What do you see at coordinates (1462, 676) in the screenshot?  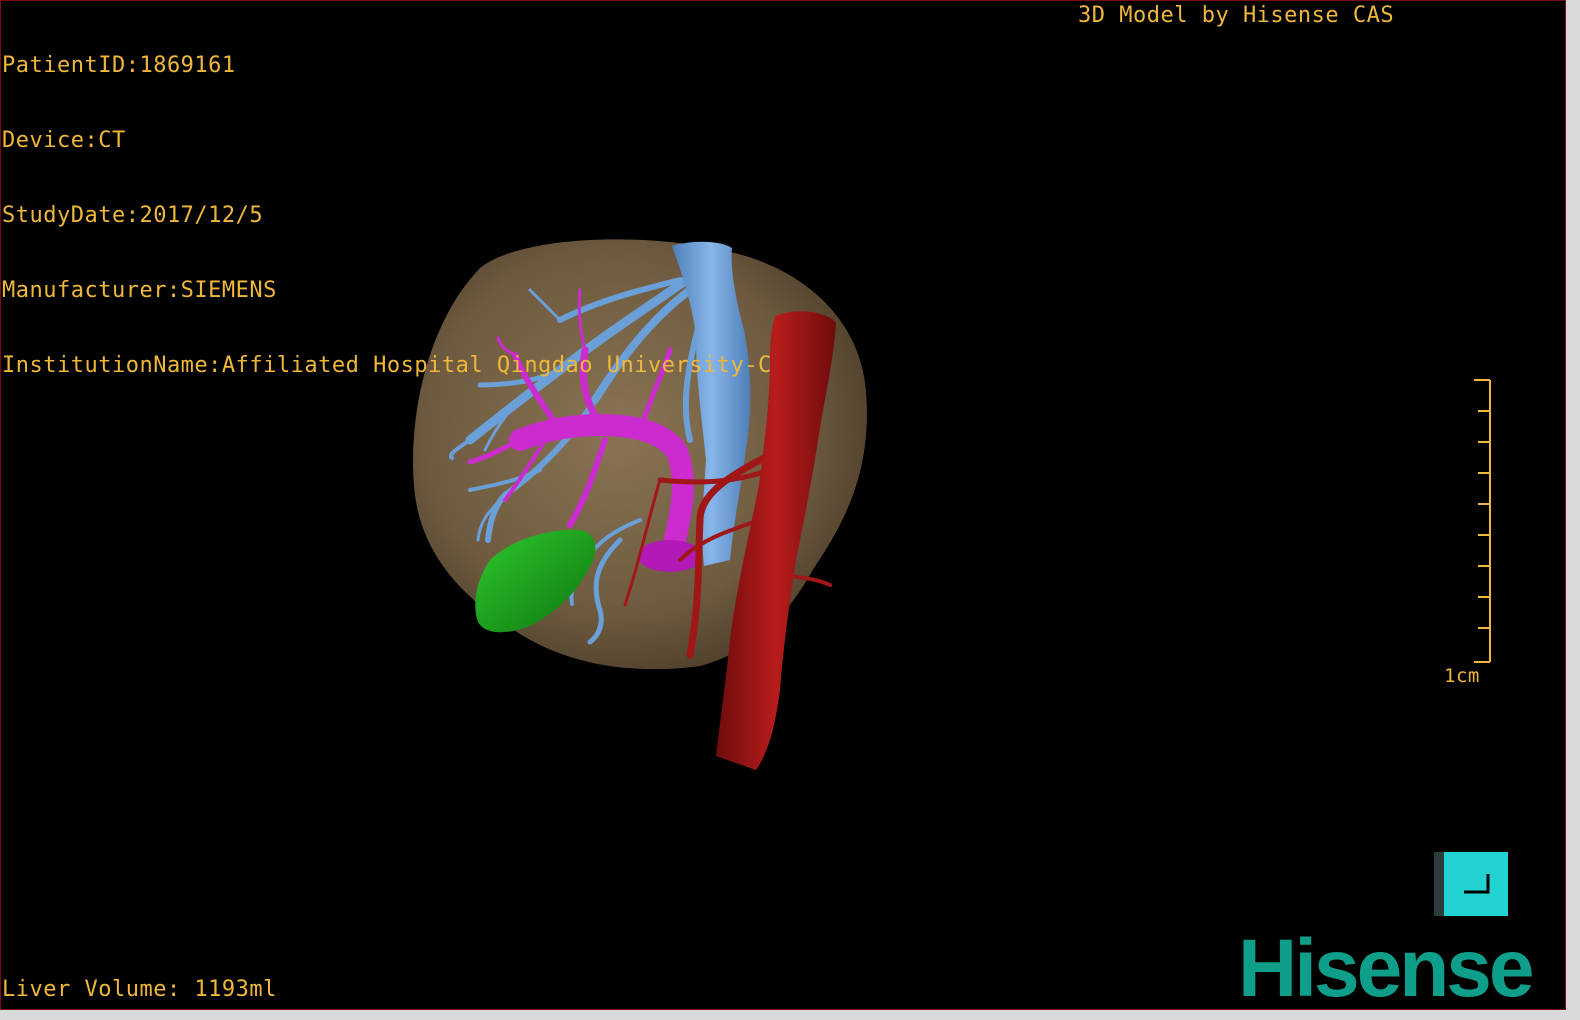 I see `scale-label: 1cm` at bounding box center [1462, 676].